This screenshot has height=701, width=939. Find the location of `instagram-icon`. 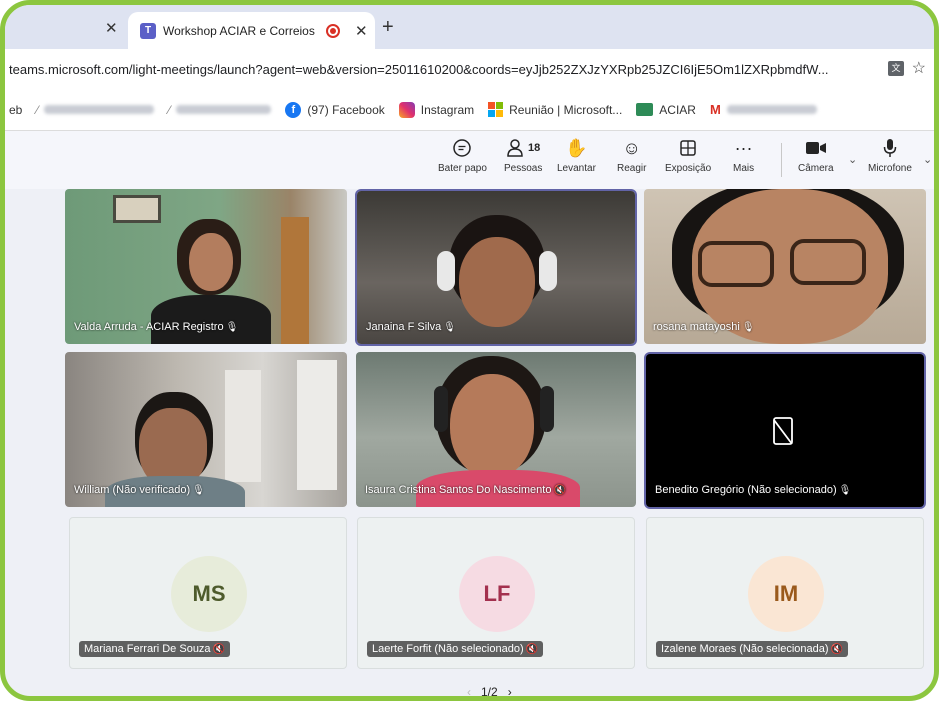

instagram-icon is located at coordinates (406, 109).